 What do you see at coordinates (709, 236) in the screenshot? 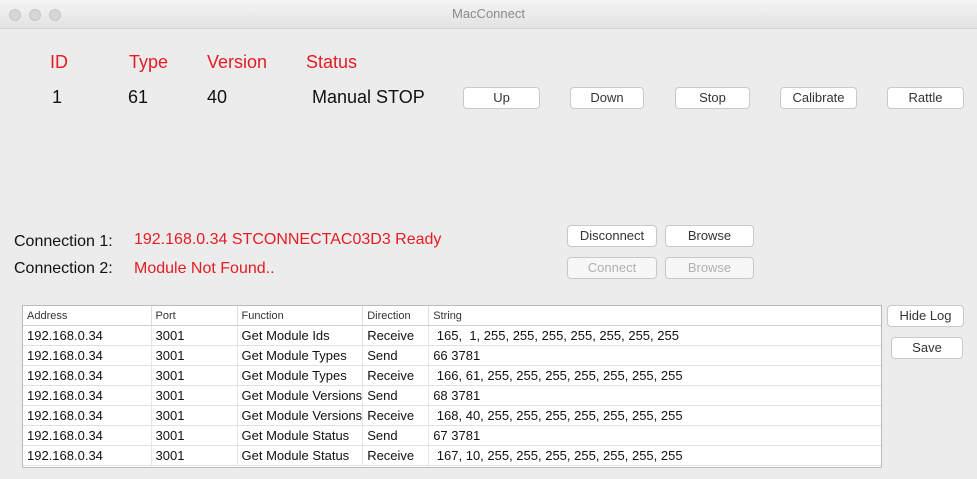
I see `browse-button-1: Browse` at bounding box center [709, 236].